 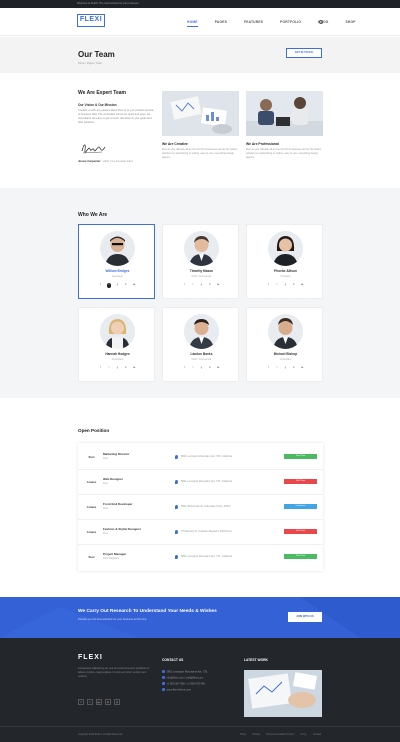 I want to click on team-card-michael: Michael Bishop Consultant f t g in ▶, so click(x=284, y=344).